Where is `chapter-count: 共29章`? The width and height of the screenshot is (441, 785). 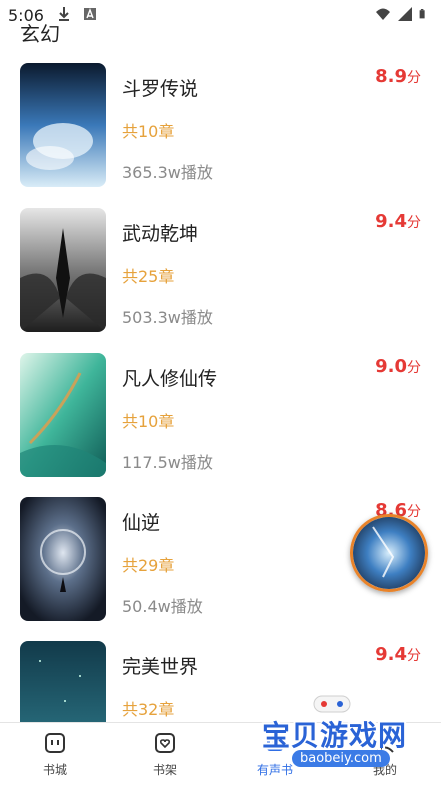 chapter-count: 共29章 is located at coordinates (148, 565).